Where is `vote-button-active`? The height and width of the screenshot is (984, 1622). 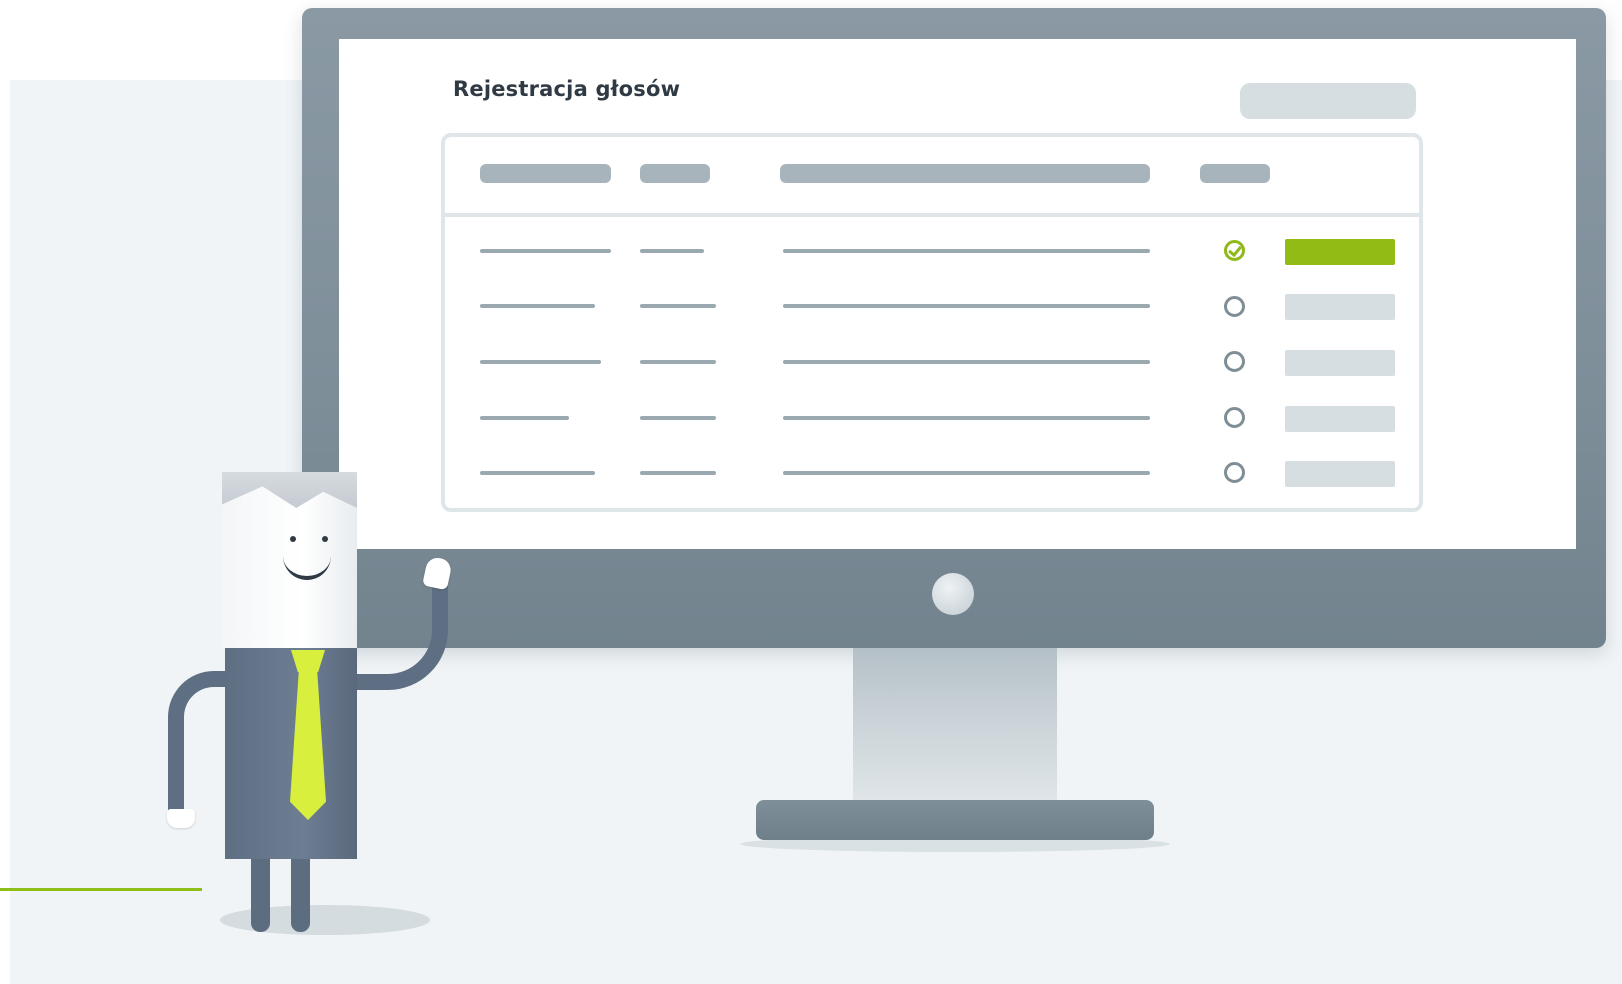 vote-button-active is located at coordinates (1340, 252).